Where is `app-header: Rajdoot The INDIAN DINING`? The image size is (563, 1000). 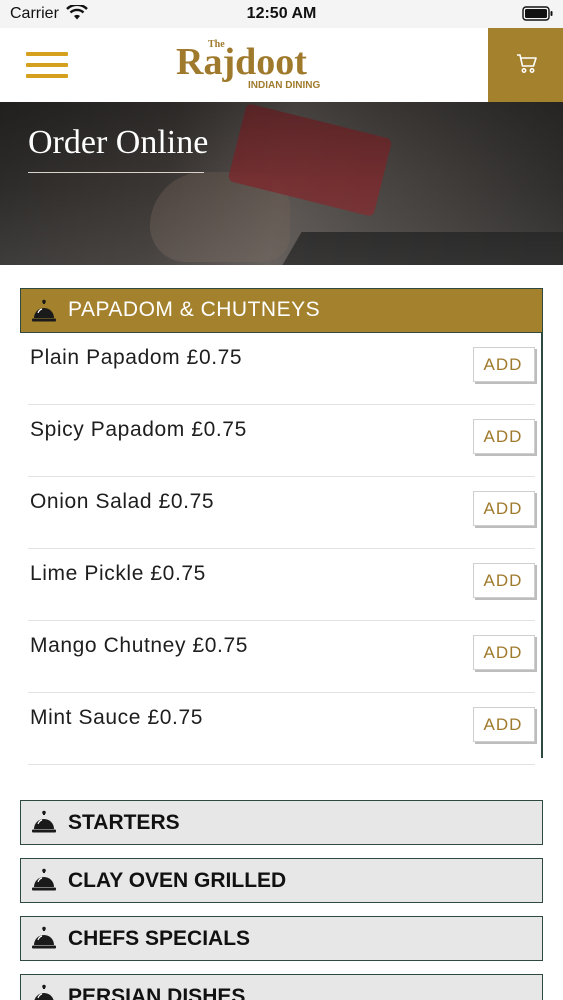 app-header: Rajdoot The INDIAN DINING is located at coordinates (281, 65).